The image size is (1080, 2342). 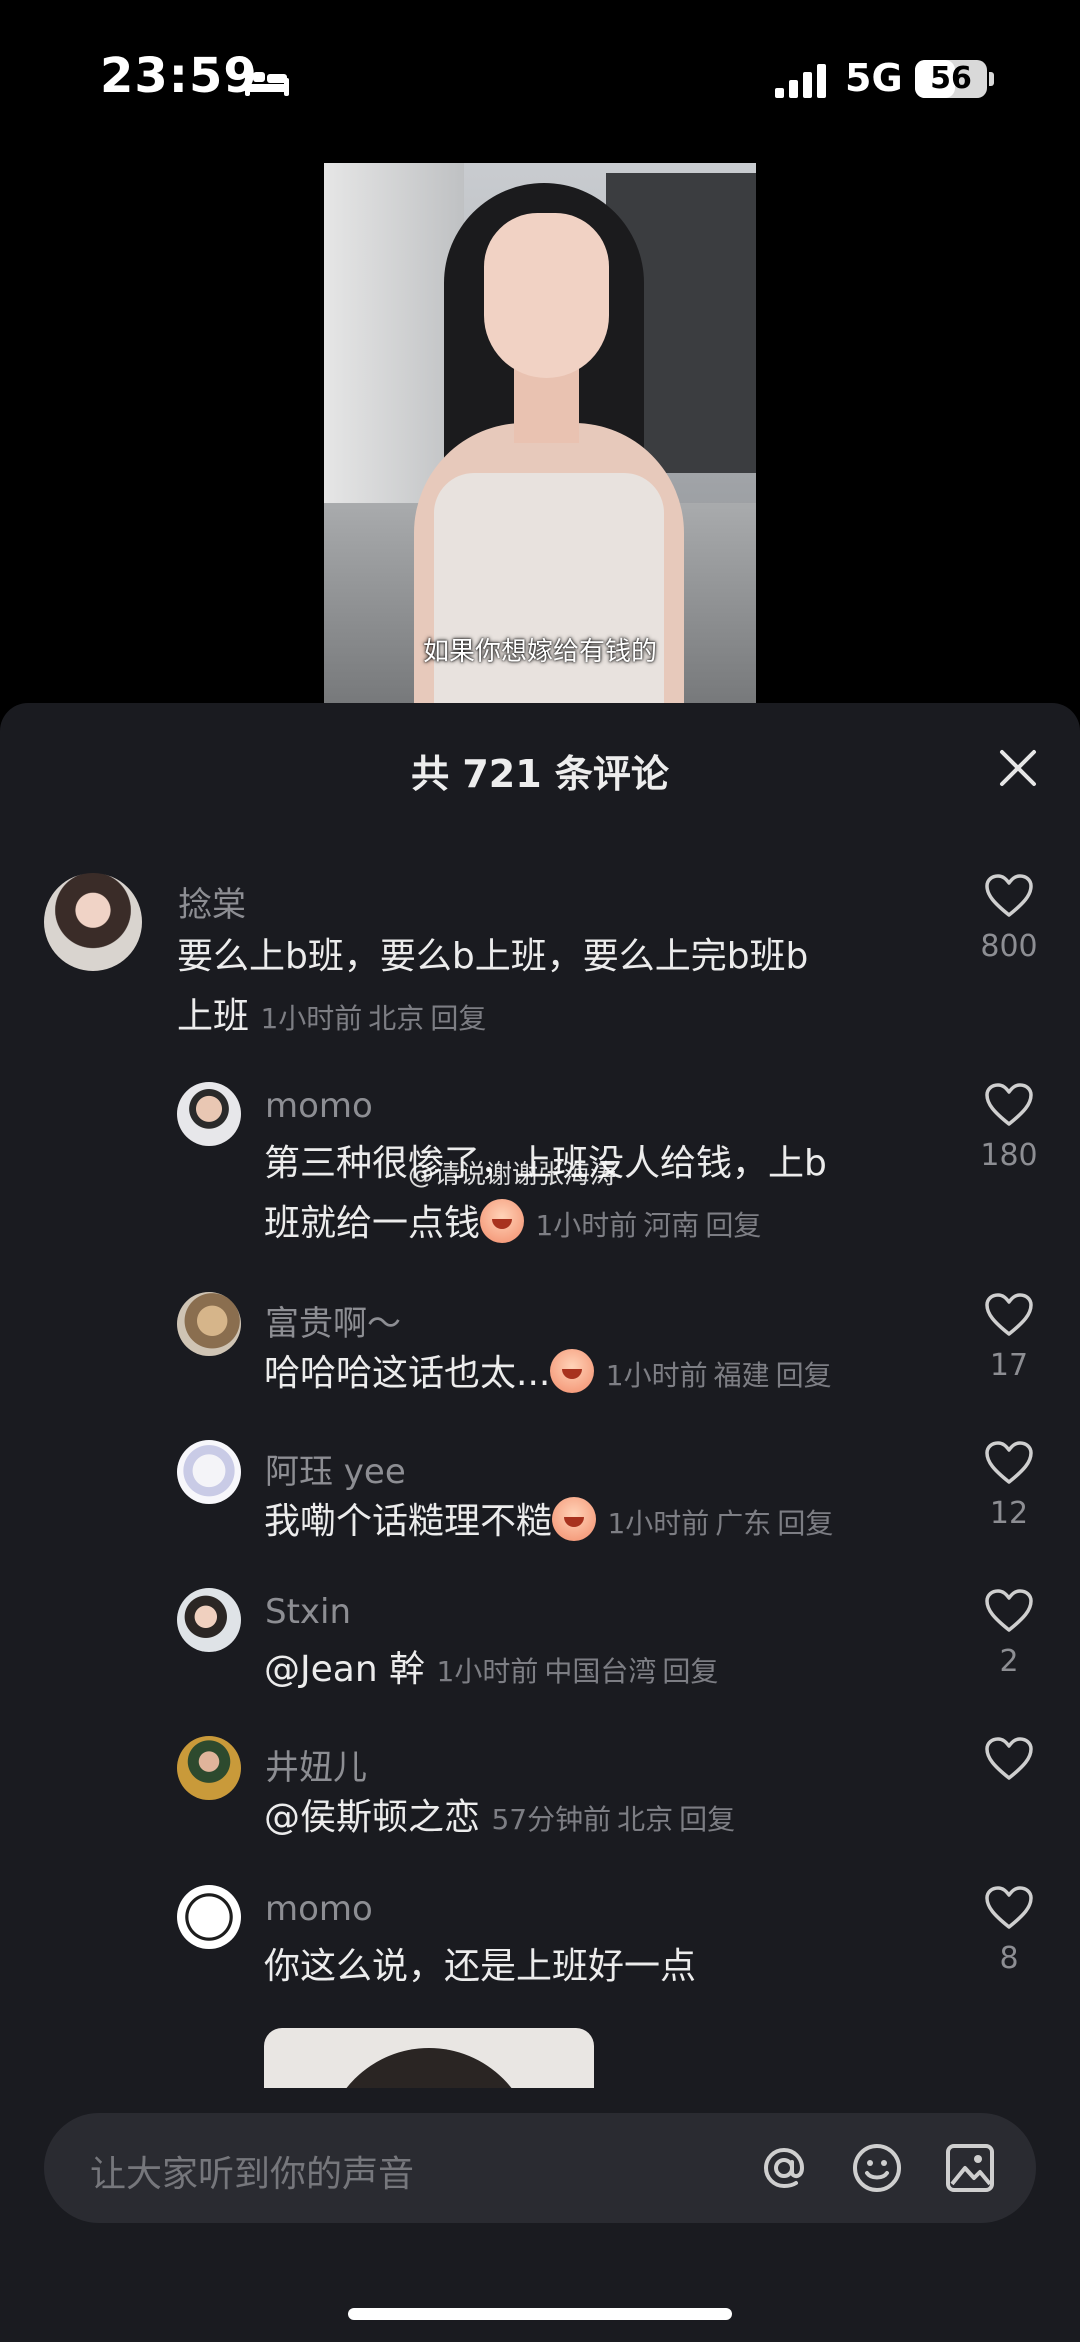 What do you see at coordinates (743, 1523) in the screenshot?
I see `comment-location: 广东` at bounding box center [743, 1523].